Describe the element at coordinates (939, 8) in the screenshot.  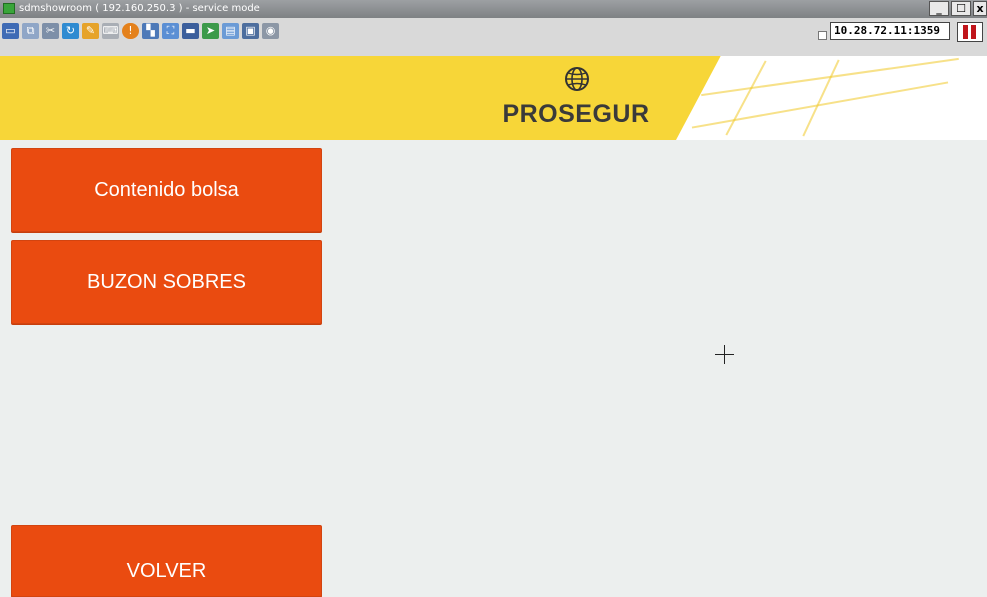
I see `minimize-button: _` at that location.